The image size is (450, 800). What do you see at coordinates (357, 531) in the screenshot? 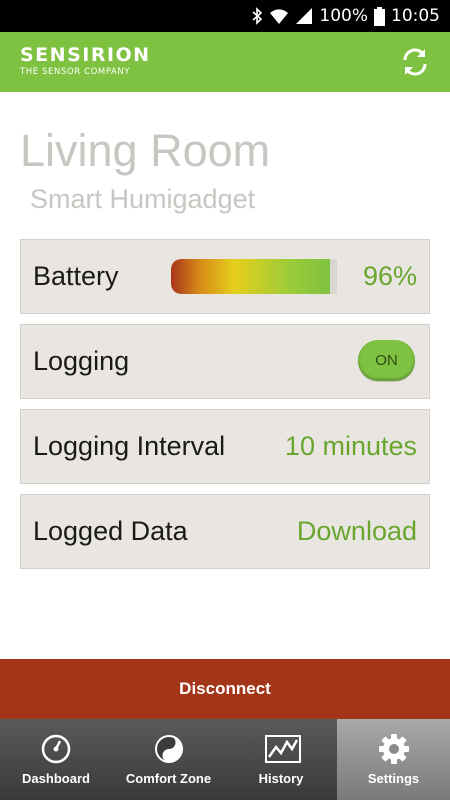
I see `download-link: Download` at bounding box center [357, 531].